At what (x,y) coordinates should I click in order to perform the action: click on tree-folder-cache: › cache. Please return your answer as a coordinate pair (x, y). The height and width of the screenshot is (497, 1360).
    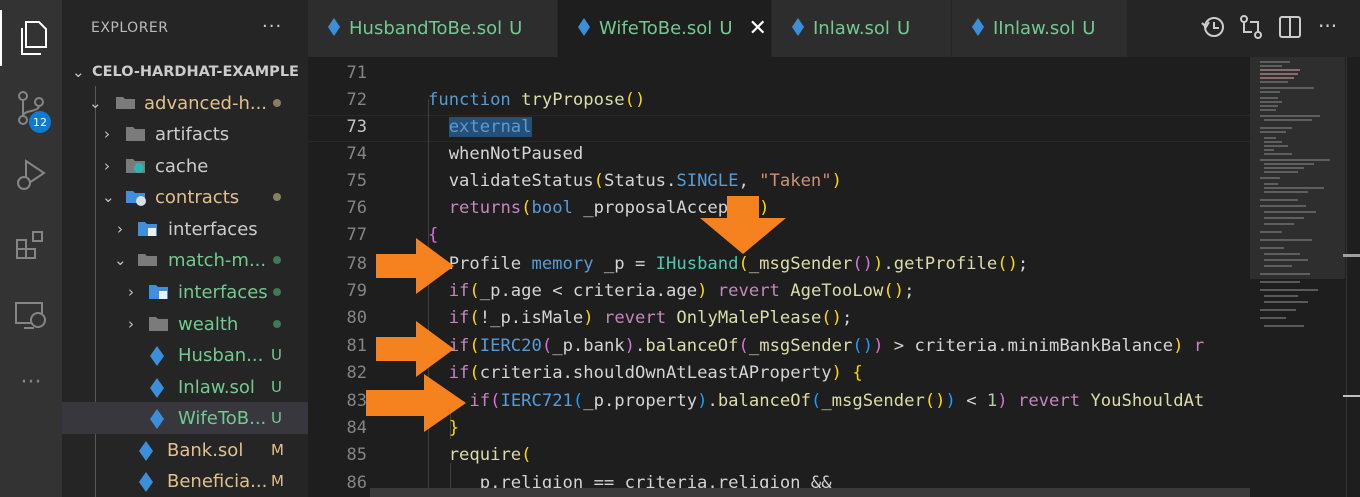
    Looking at the image, I should click on (185, 166).